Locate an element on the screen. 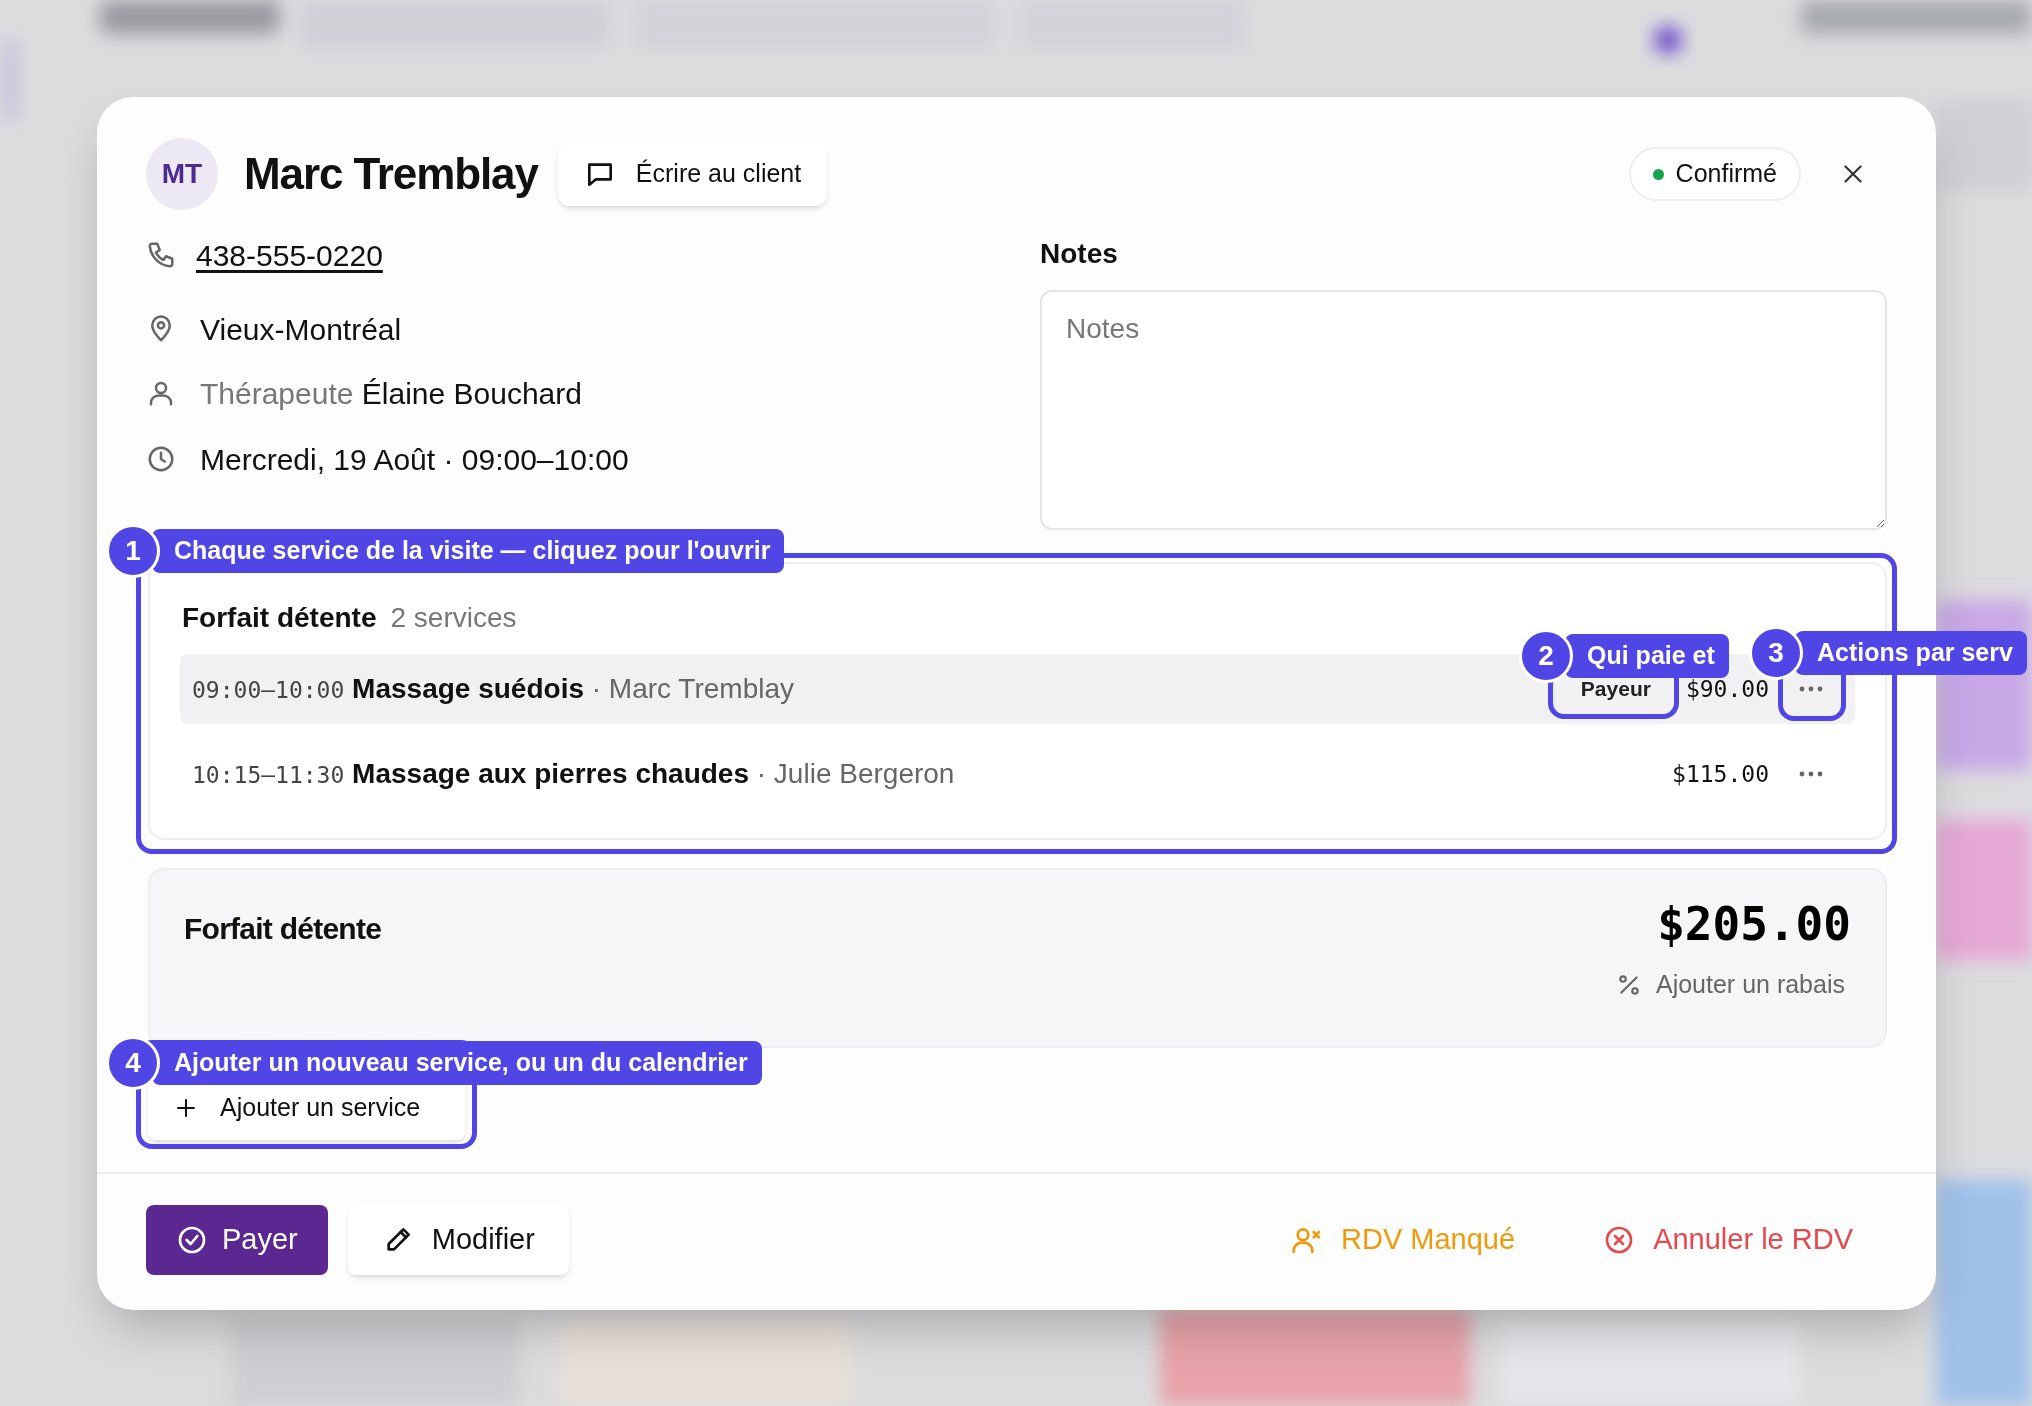  edit-button: Modifier is located at coordinates (458, 1240).